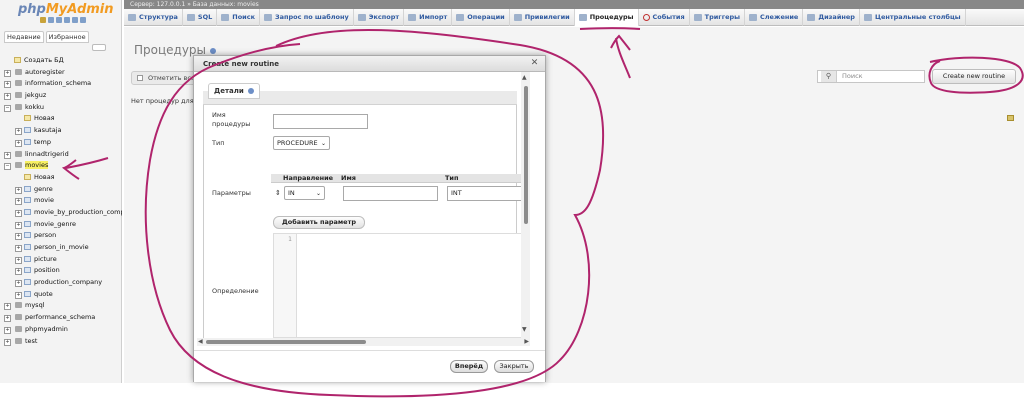  Describe the element at coordinates (871, 76) in the screenshot. I see `search-input: ⚲ Поиск` at that location.